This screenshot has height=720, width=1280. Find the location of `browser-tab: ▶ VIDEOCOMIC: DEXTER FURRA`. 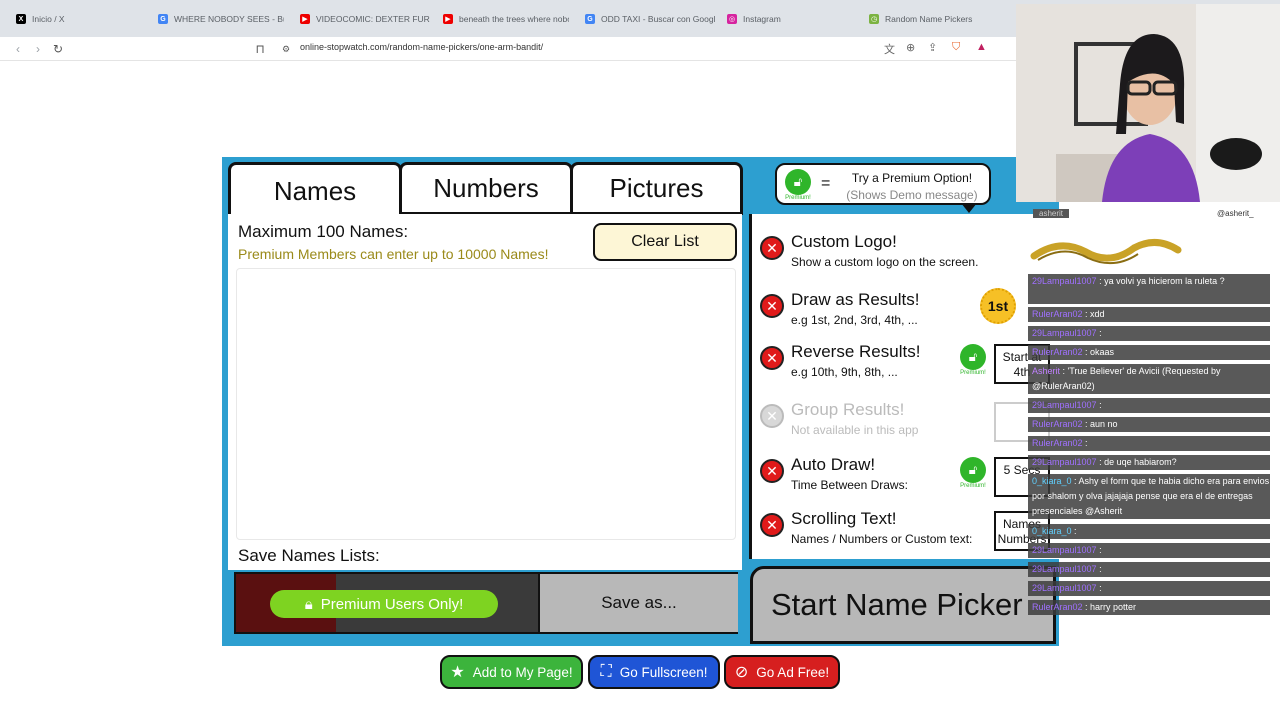

browser-tab: ▶ VIDEOCOMIC: DEXTER FURRA is located at coordinates (365, 19).